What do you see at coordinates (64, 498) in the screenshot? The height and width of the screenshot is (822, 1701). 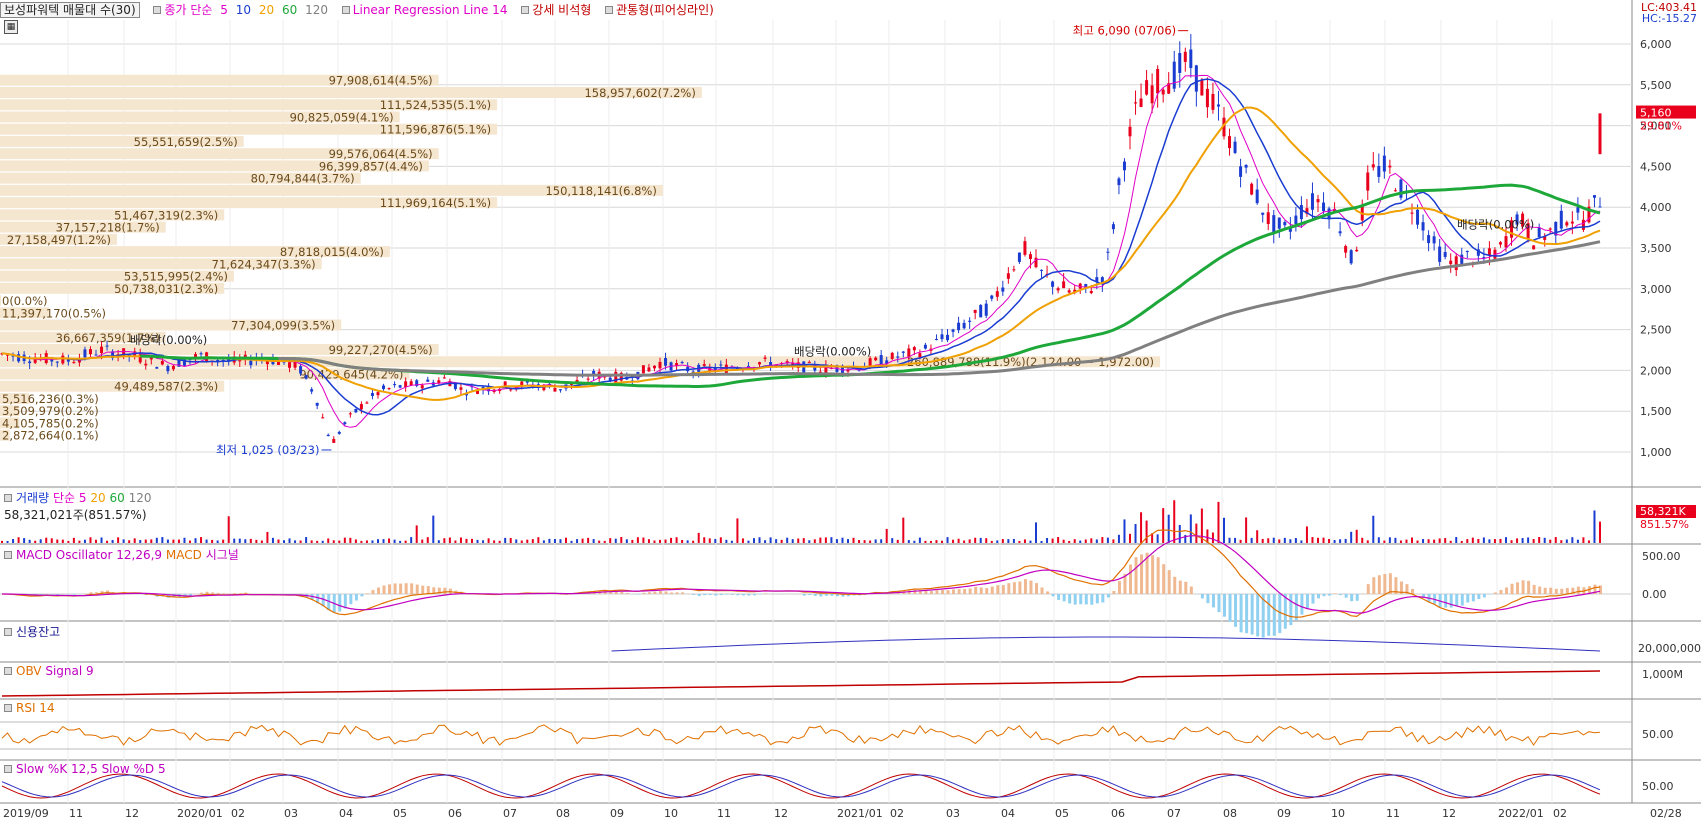 I see `volume-ma-label: 단순` at bounding box center [64, 498].